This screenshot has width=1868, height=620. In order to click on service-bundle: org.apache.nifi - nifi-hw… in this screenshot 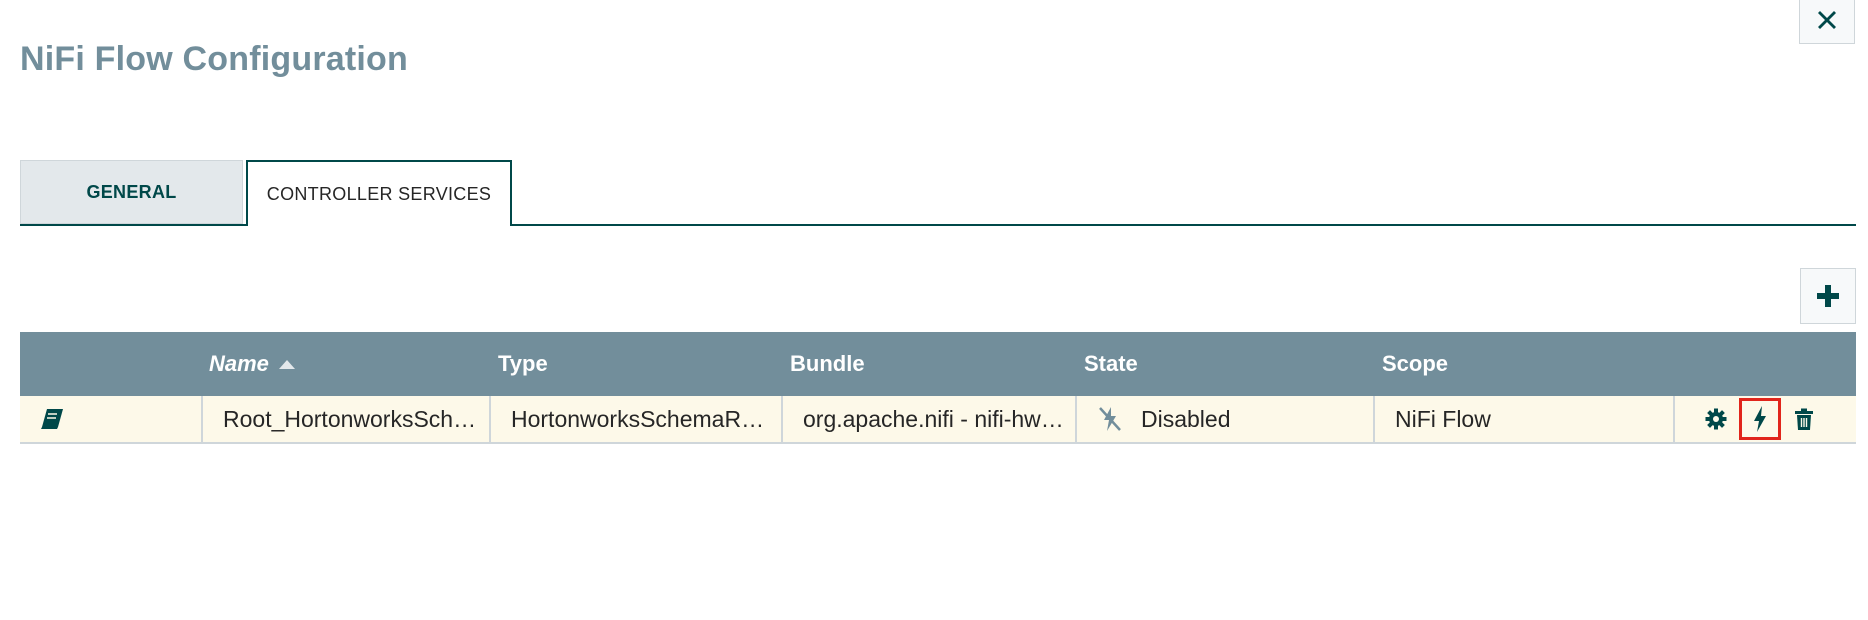, I will do `click(933, 418)`.